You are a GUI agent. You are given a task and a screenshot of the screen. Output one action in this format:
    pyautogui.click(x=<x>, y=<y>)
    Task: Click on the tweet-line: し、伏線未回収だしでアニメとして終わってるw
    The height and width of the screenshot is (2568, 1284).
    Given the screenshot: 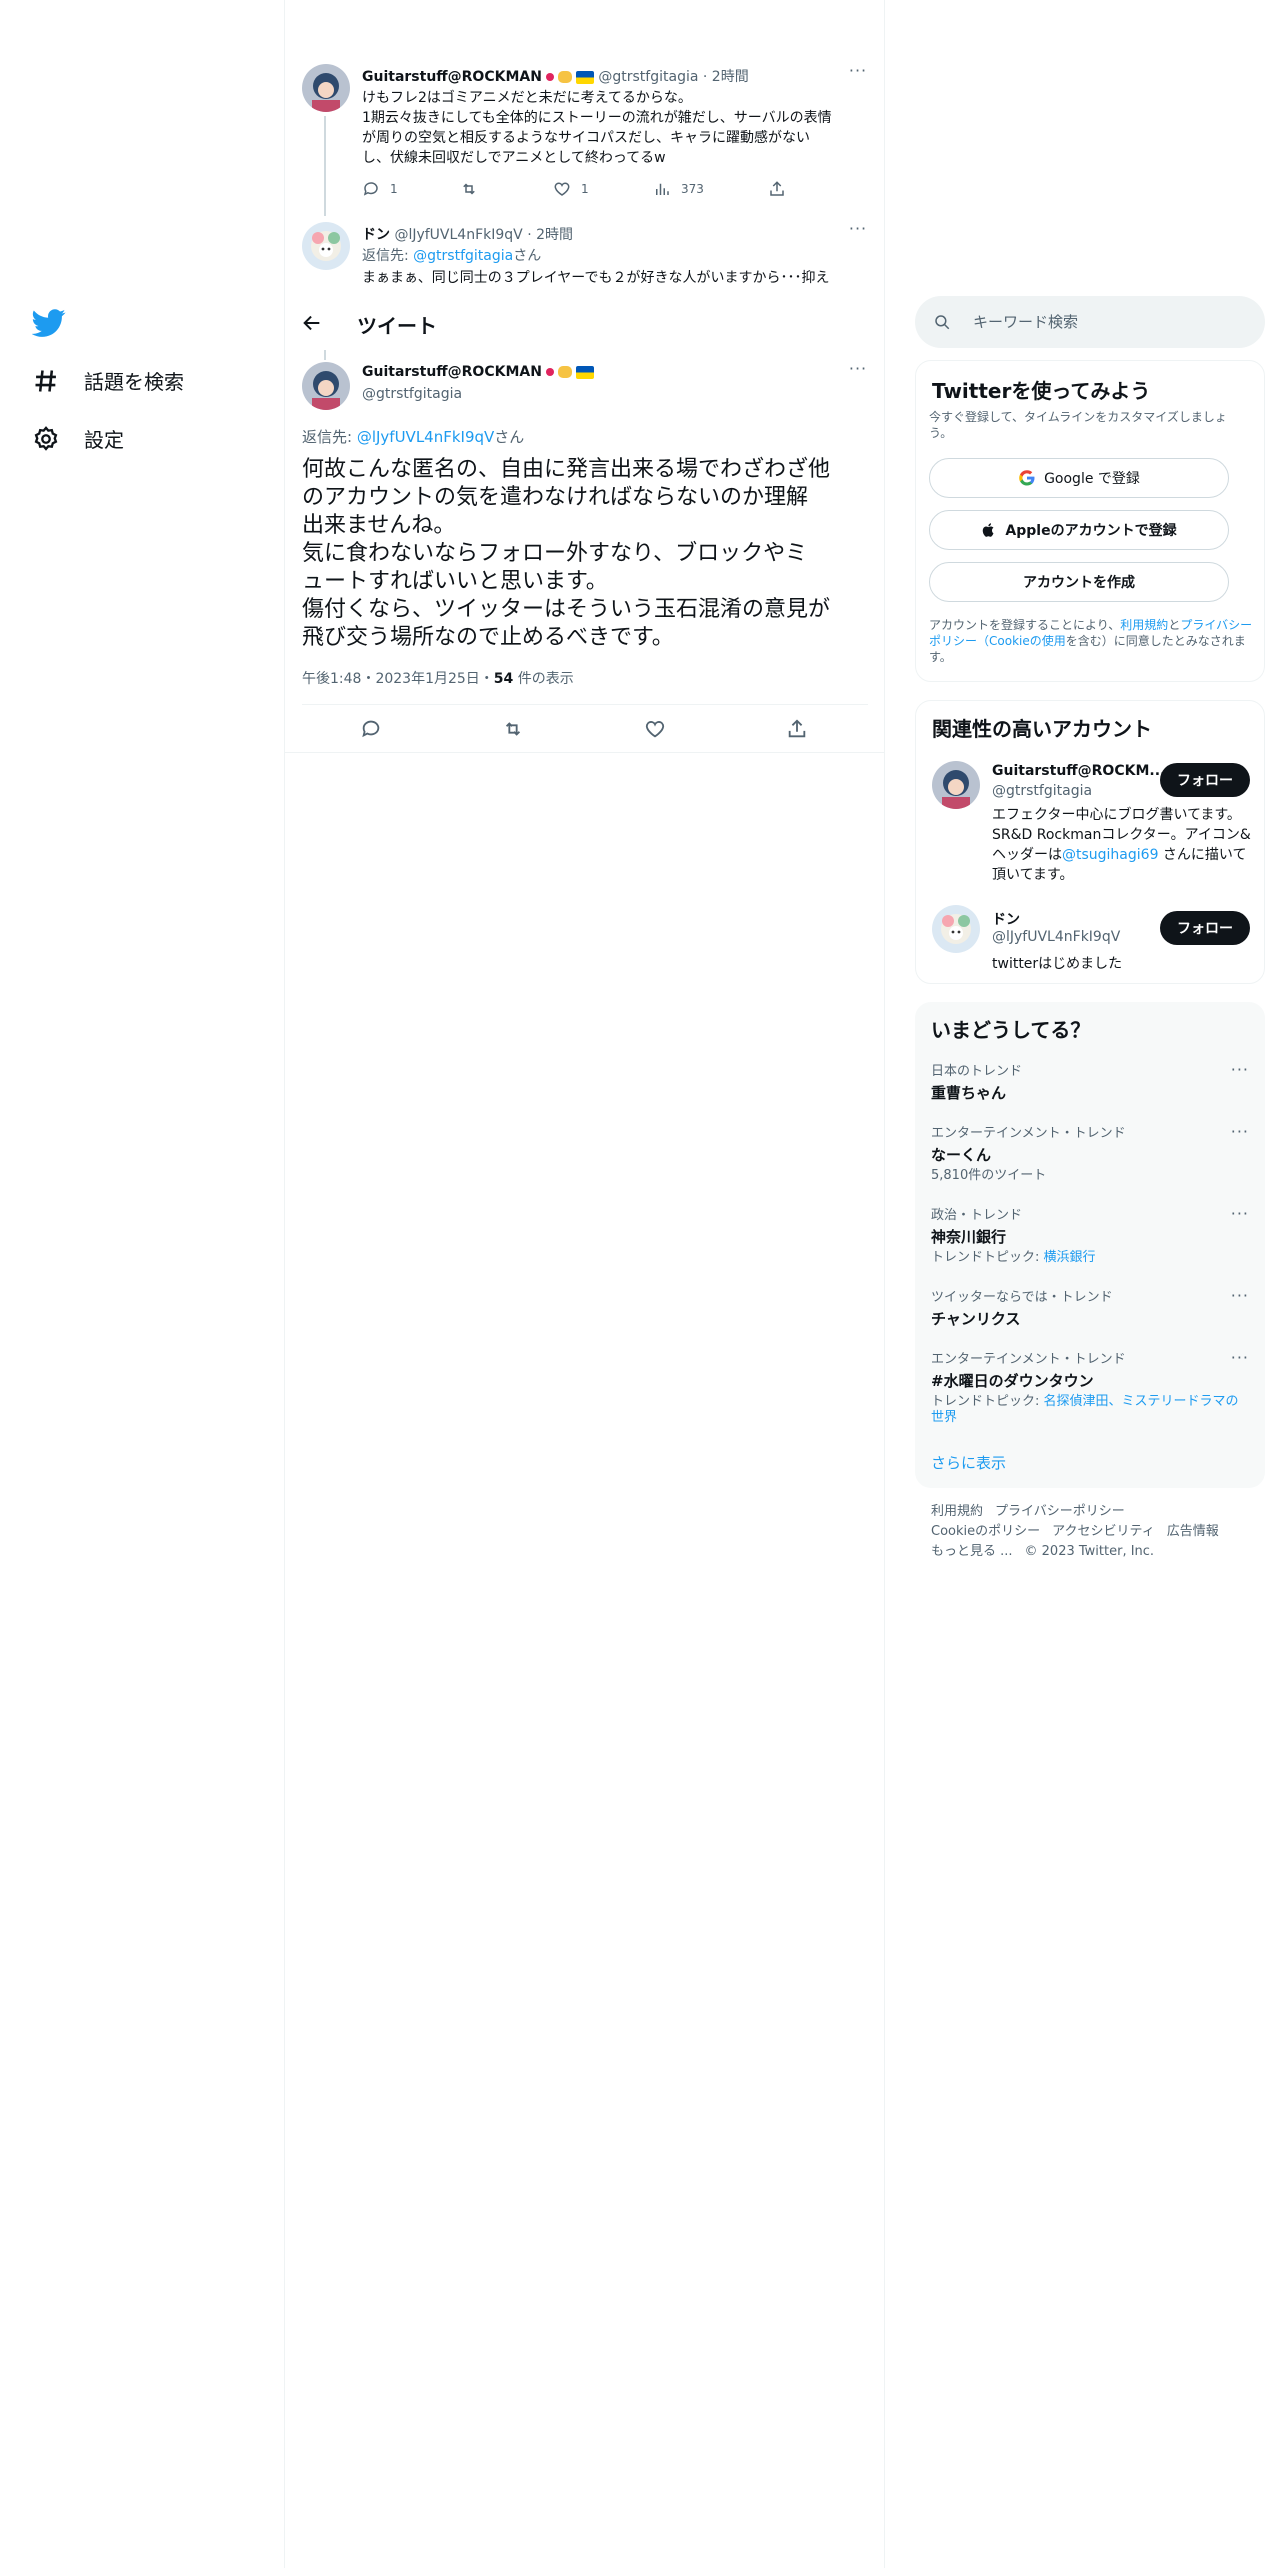 What is the action you would take?
    pyautogui.click(x=514, y=158)
    